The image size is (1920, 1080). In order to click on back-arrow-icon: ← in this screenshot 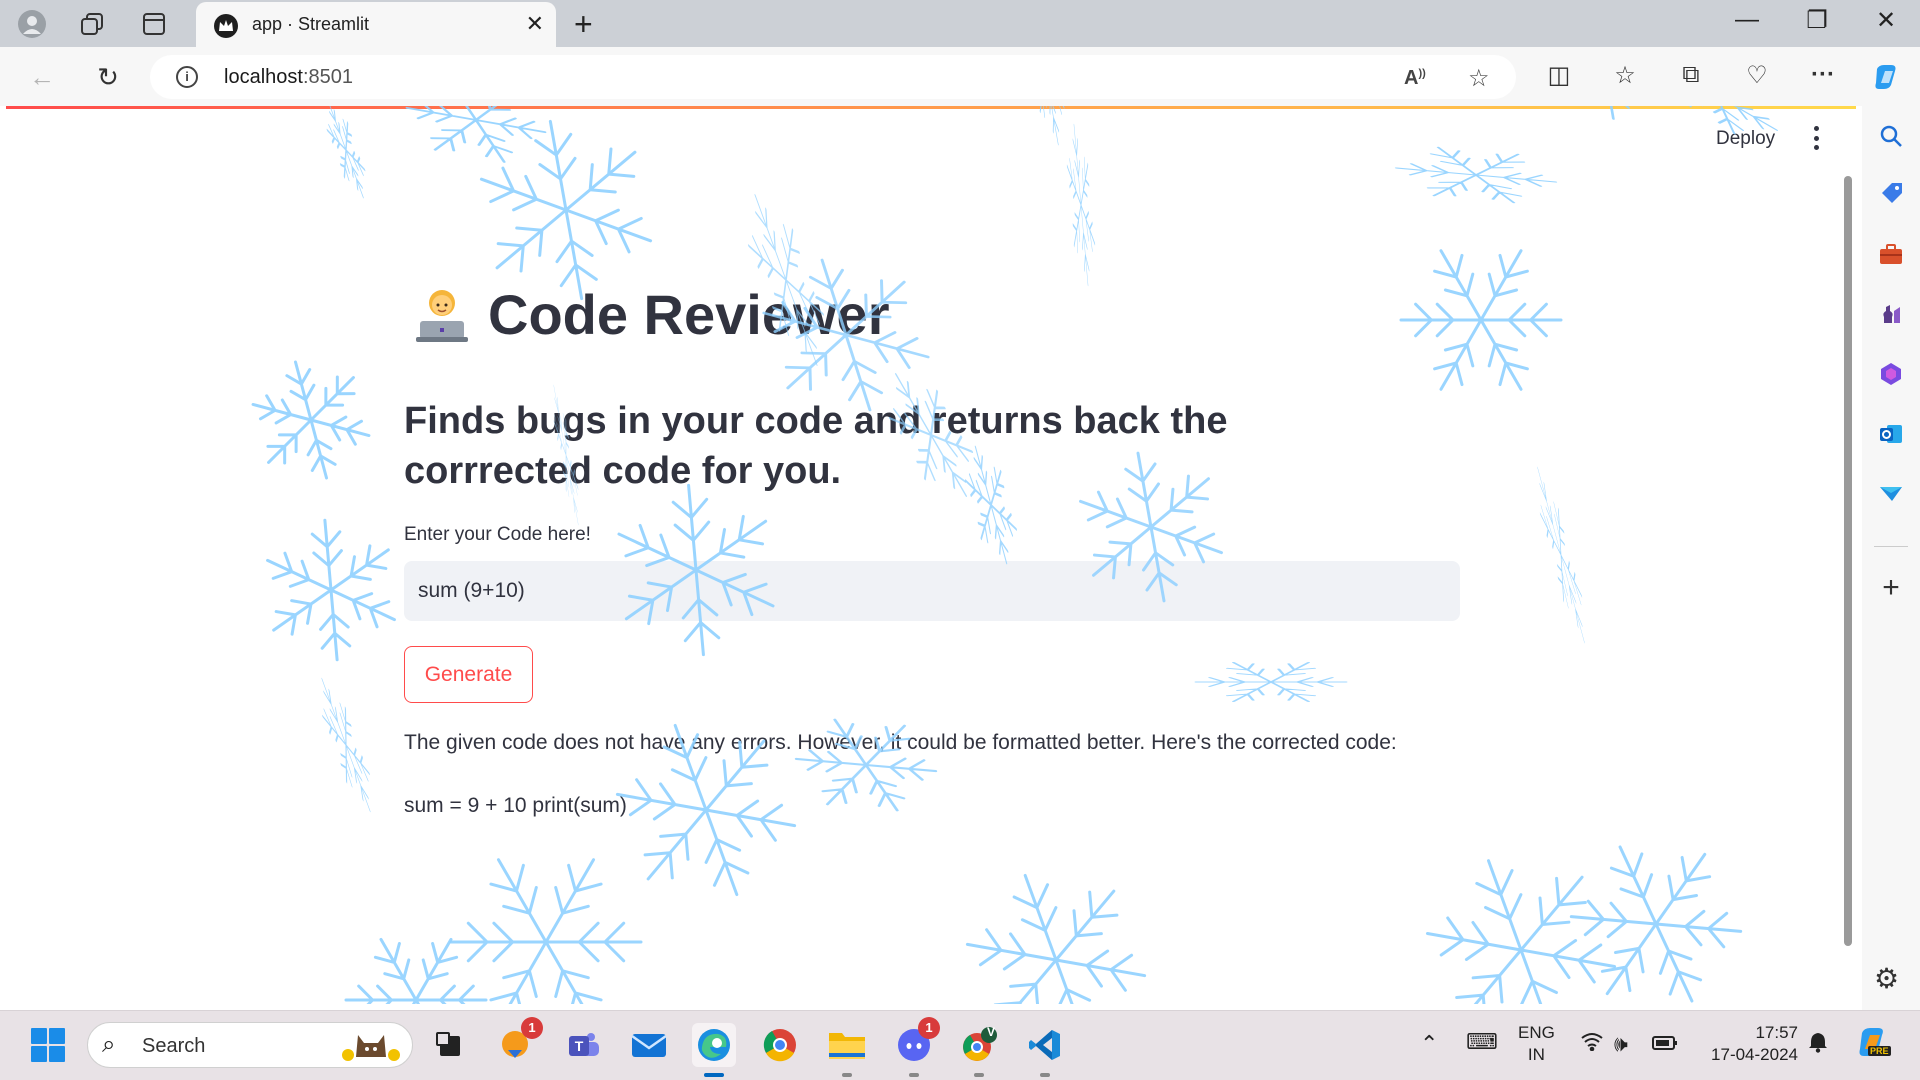, I will do `click(42, 77)`.